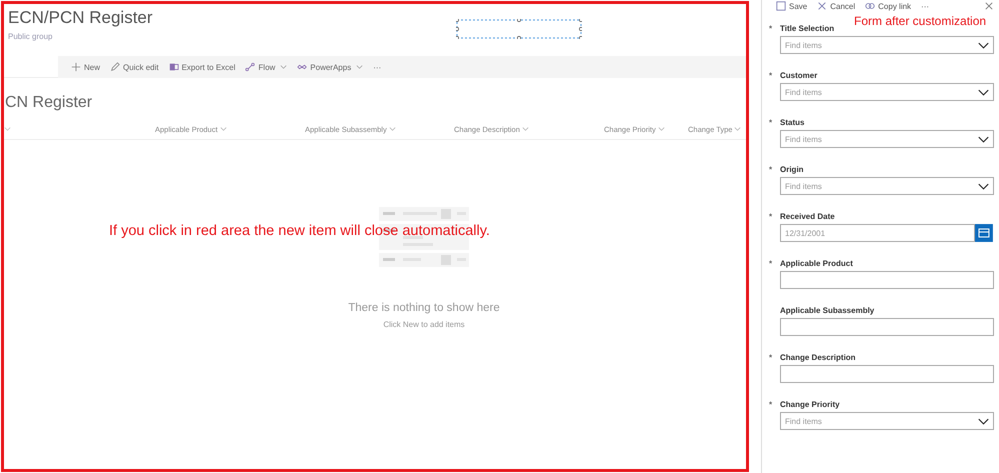 Image resolution: width=999 pixels, height=473 pixels. I want to click on spreadsheet-icon, so click(173, 67).